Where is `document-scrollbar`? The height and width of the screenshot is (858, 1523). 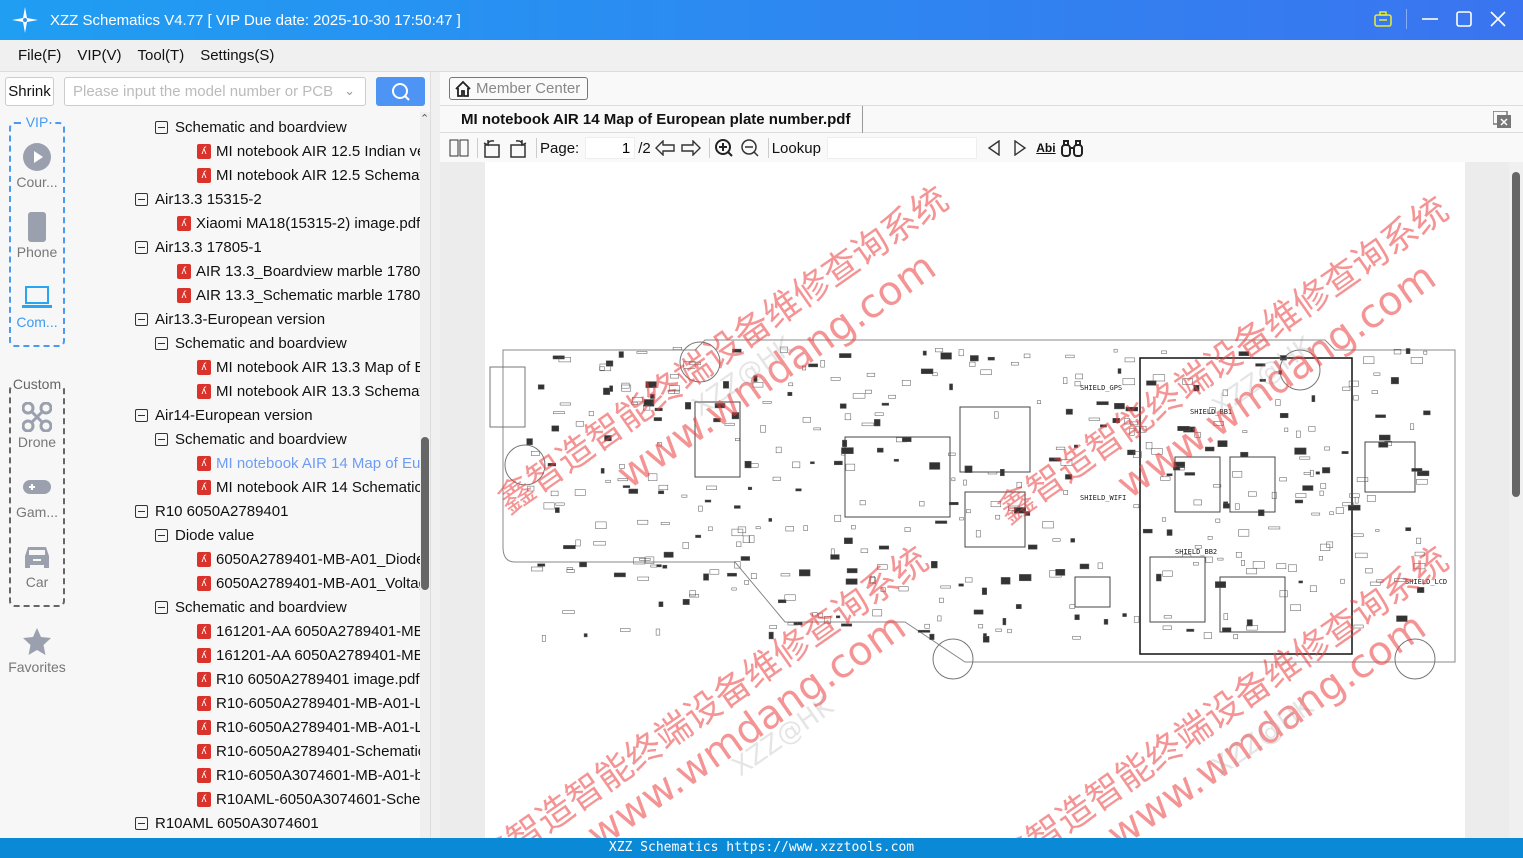 document-scrollbar is located at coordinates (1516, 500).